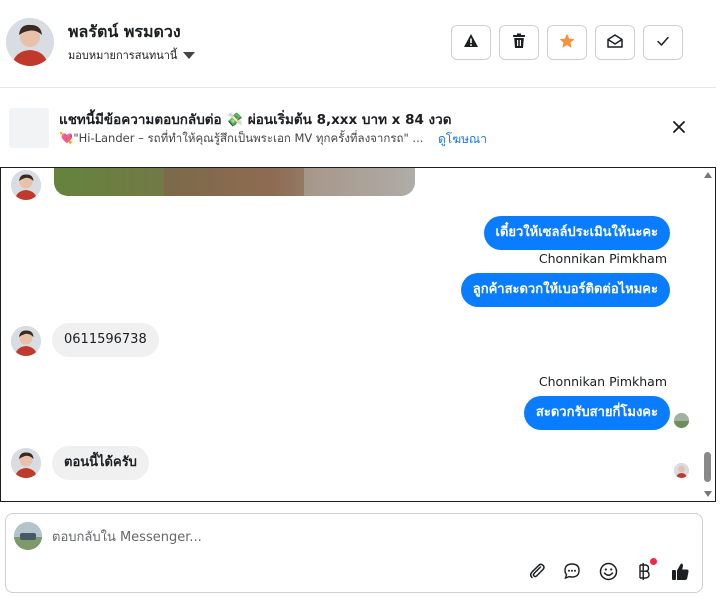 This screenshot has height=596, width=722. I want to click on read-receipt-avatar, so click(681, 470).